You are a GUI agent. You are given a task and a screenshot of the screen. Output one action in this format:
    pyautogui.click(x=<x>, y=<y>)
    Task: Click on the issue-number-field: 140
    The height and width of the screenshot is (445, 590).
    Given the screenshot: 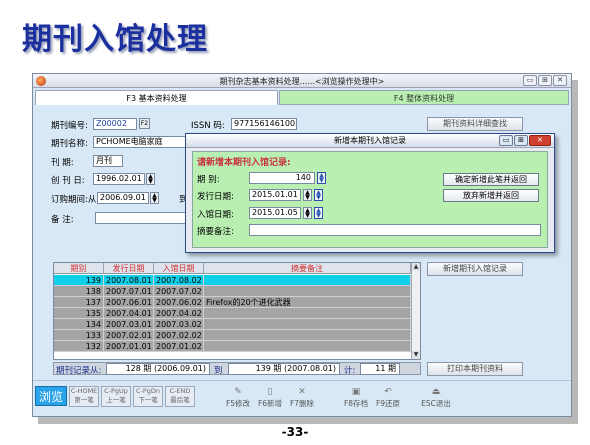 What is the action you would take?
    pyautogui.click(x=282, y=178)
    